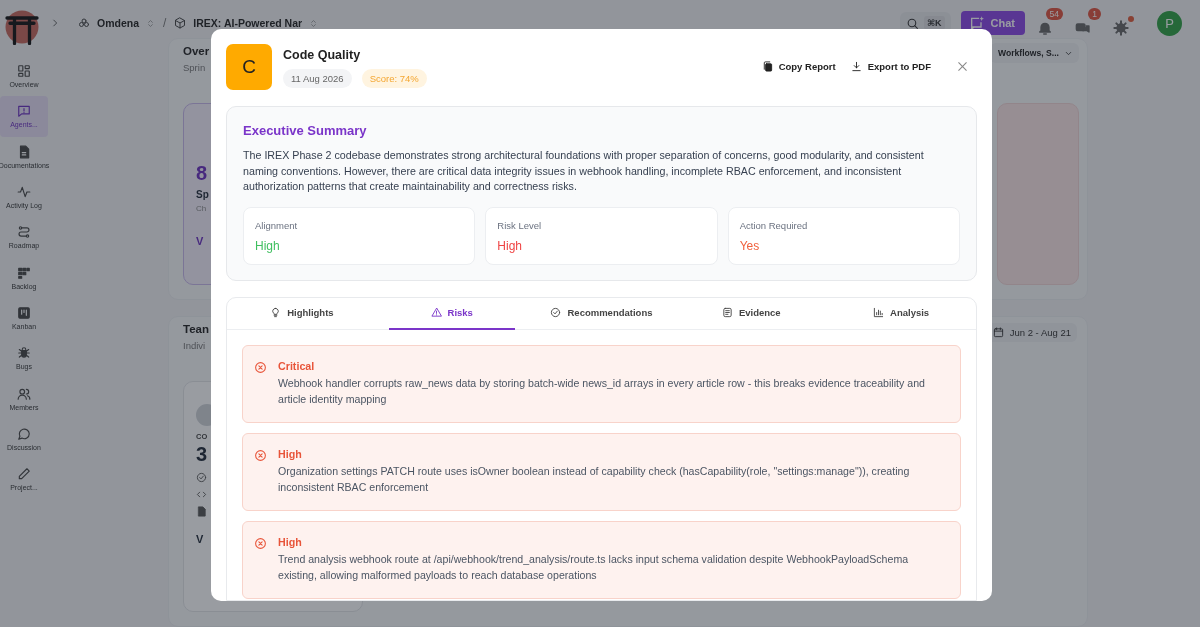  I want to click on breadcrumb-selector: Omdena, so click(116, 23).